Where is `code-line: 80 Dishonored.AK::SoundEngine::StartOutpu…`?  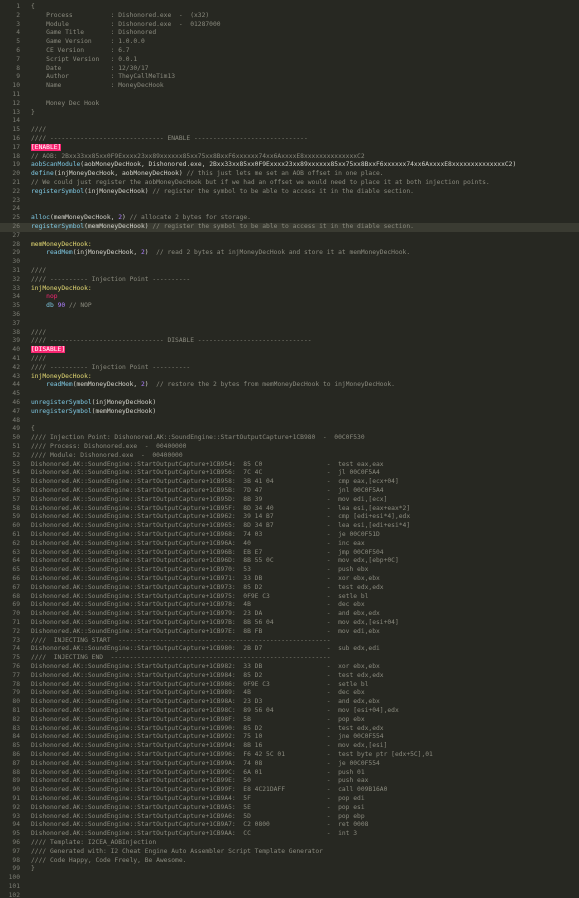
code-line: 80 Dishonored.AK::SoundEngine::StartOutpu… is located at coordinates (289, 702).